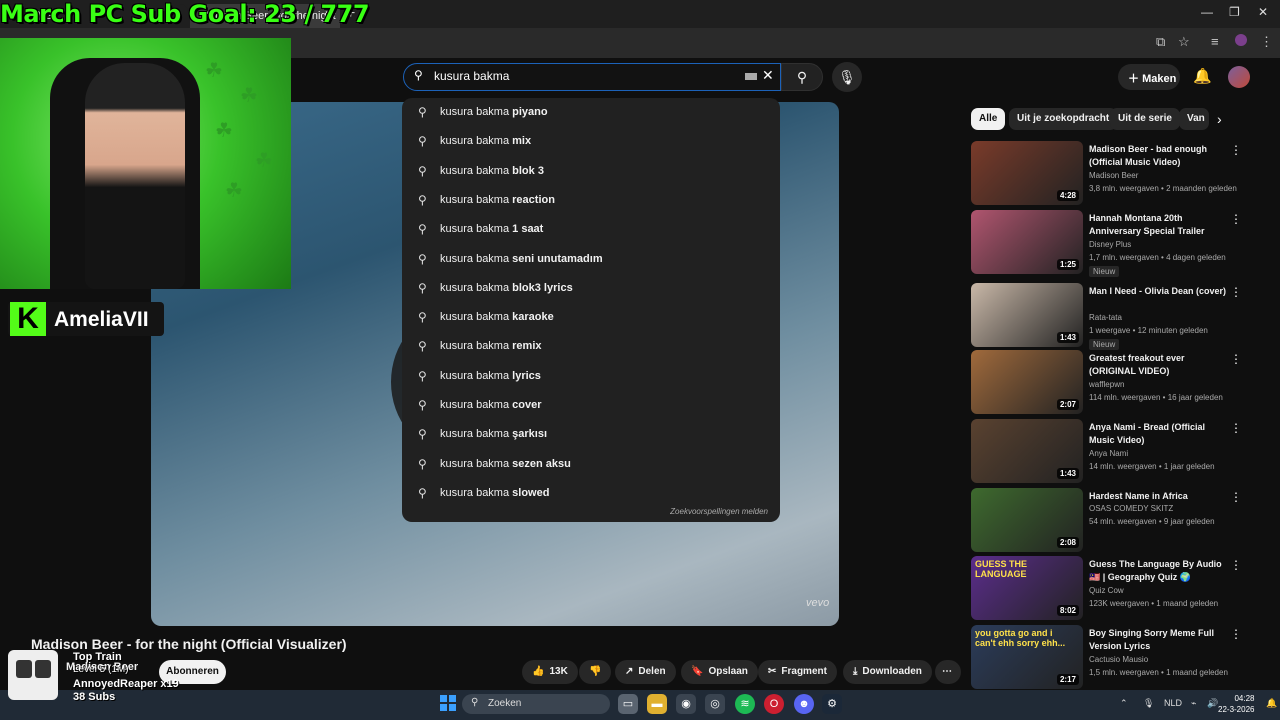  Describe the element at coordinates (797, 672) in the screenshot. I see `clip-button: ✂ Fragment` at that location.